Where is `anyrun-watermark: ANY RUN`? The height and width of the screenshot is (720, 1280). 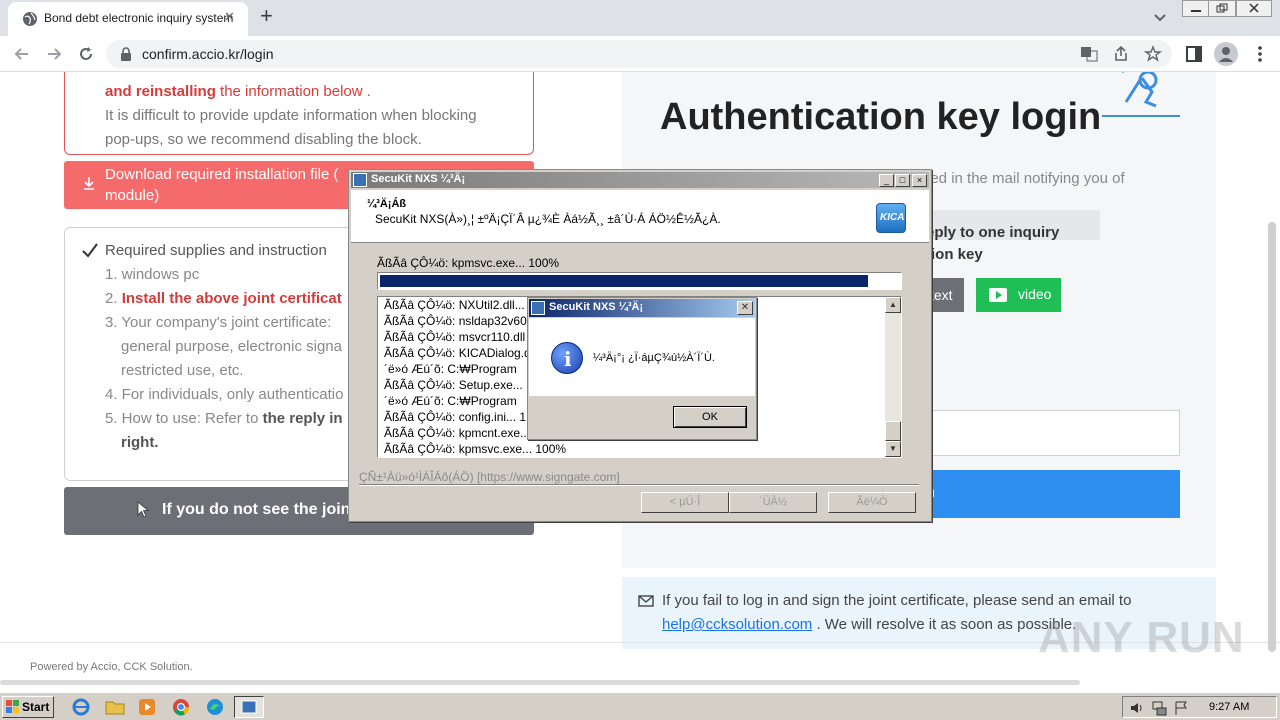 anyrun-watermark: ANY RUN is located at coordinates (1141, 637).